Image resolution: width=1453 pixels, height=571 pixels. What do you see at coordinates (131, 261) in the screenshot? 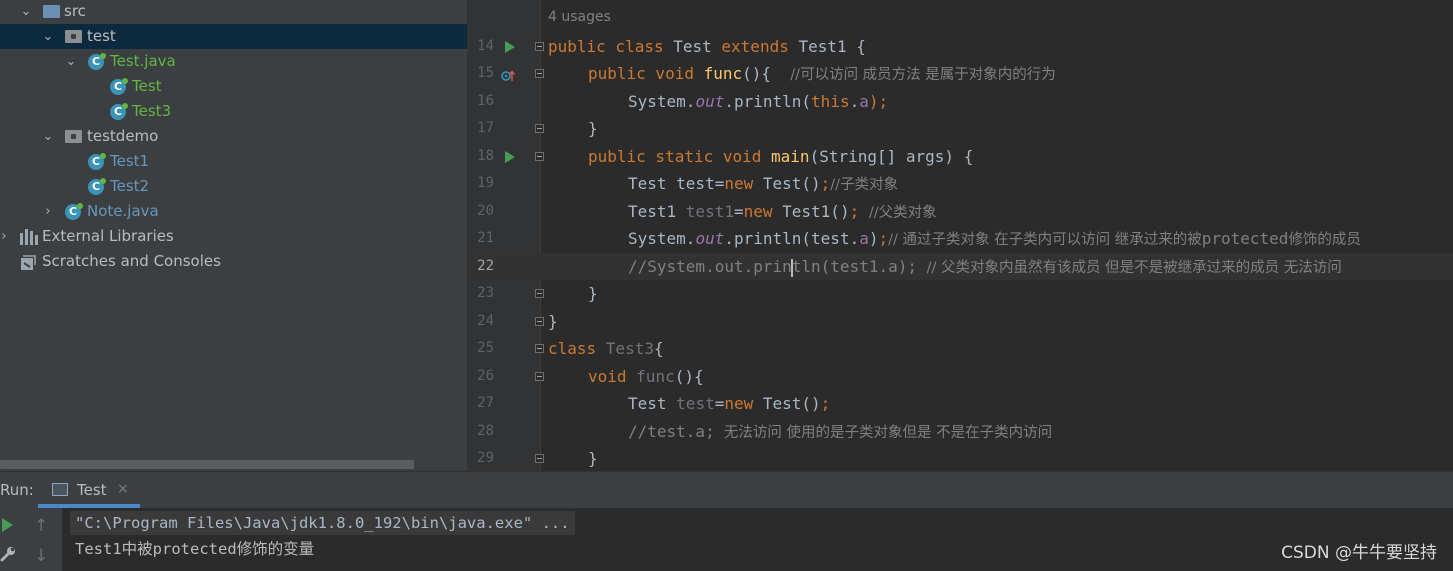
I see `tree-item-label: Scratches and Consoles` at bounding box center [131, 261].